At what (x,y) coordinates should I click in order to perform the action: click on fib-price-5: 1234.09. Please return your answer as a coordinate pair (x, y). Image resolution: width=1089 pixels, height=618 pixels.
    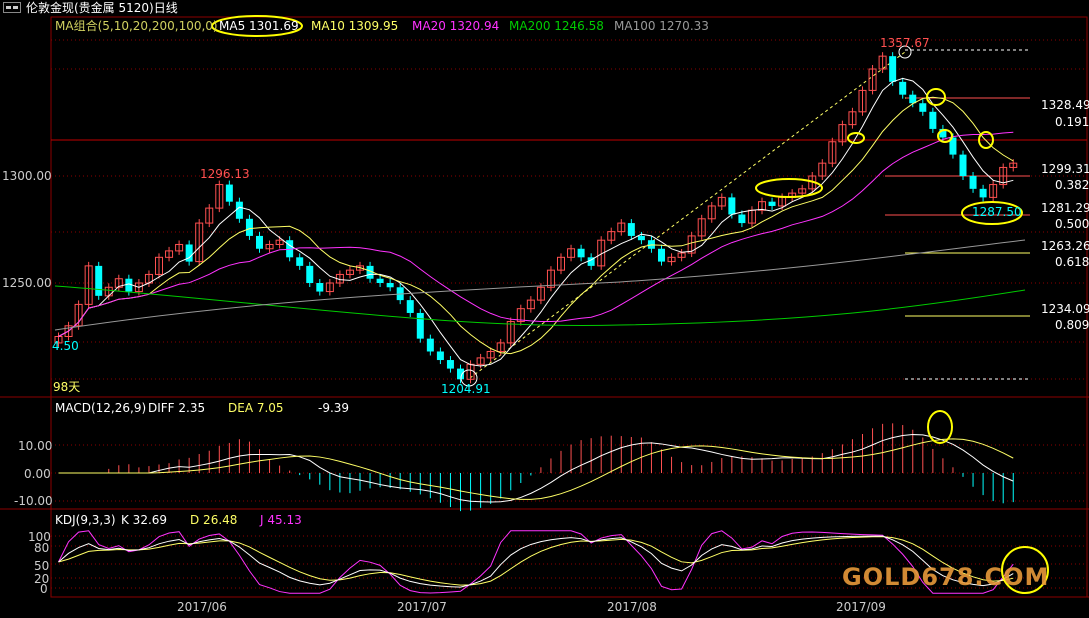
    Looking at the image, I should click on (1065, 309).